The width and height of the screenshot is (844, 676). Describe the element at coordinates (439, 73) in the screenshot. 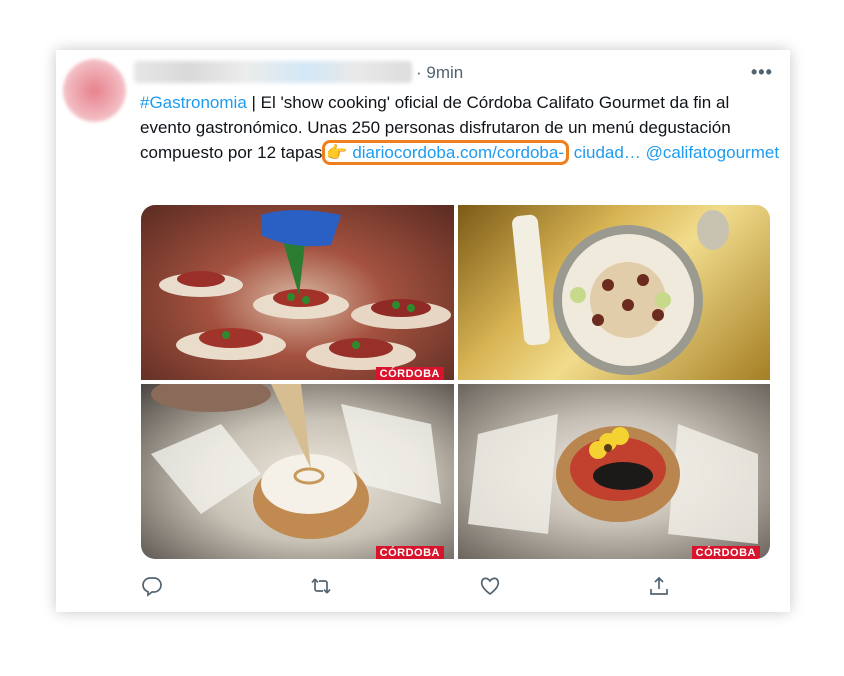

I see `tweet-time: · 9min` at that location.